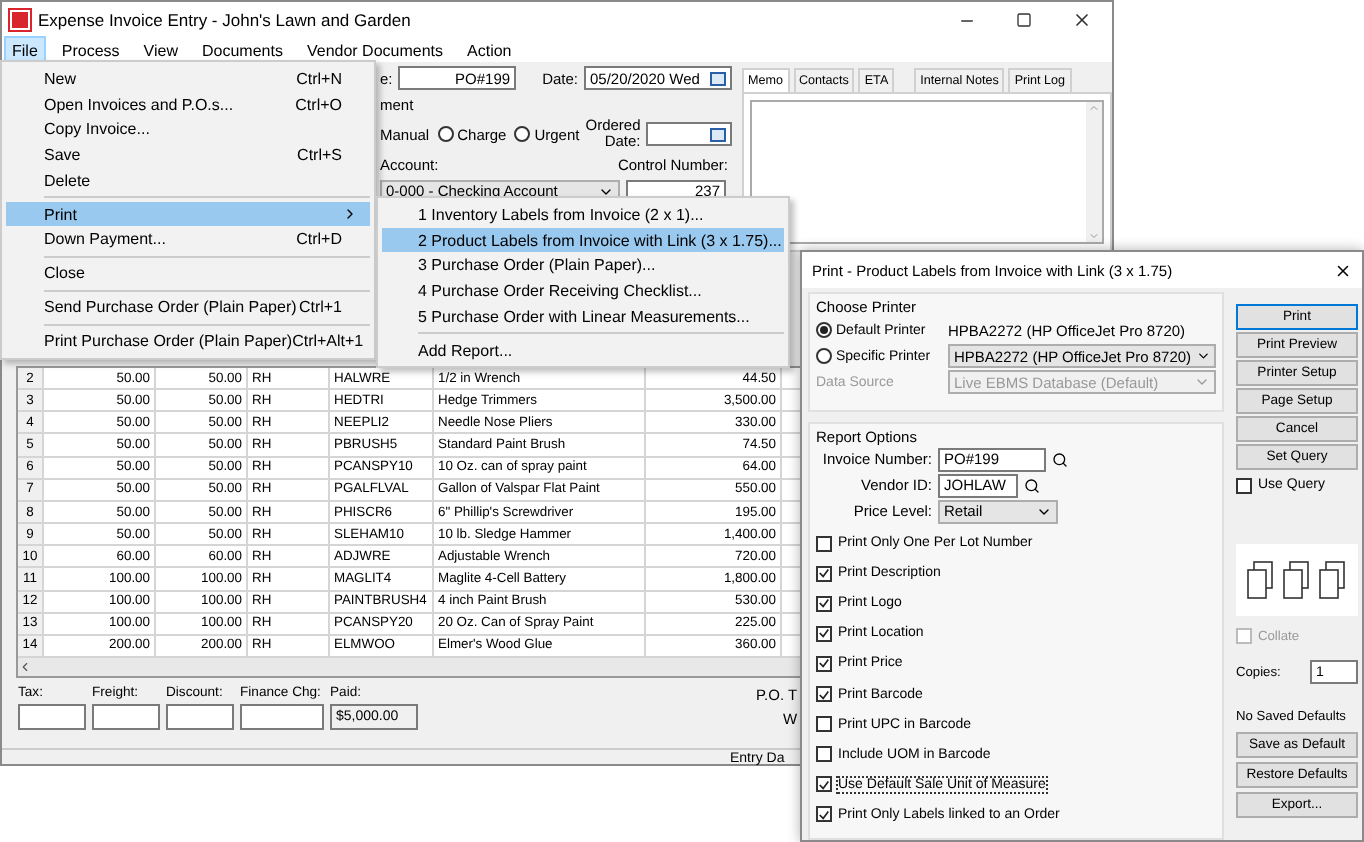 The image size is (1364, 842). Describe the element at coordinates (188, 155) in the screenshot. I see `menu-item: Save Ctrl+S` at that location.